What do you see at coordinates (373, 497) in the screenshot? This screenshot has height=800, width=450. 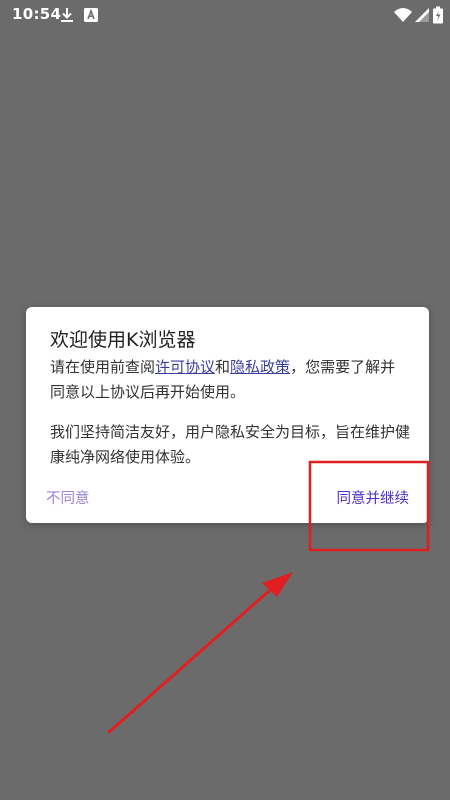 I see `agree-continue-button: 同意并继续` at bounding box center [373, 497].